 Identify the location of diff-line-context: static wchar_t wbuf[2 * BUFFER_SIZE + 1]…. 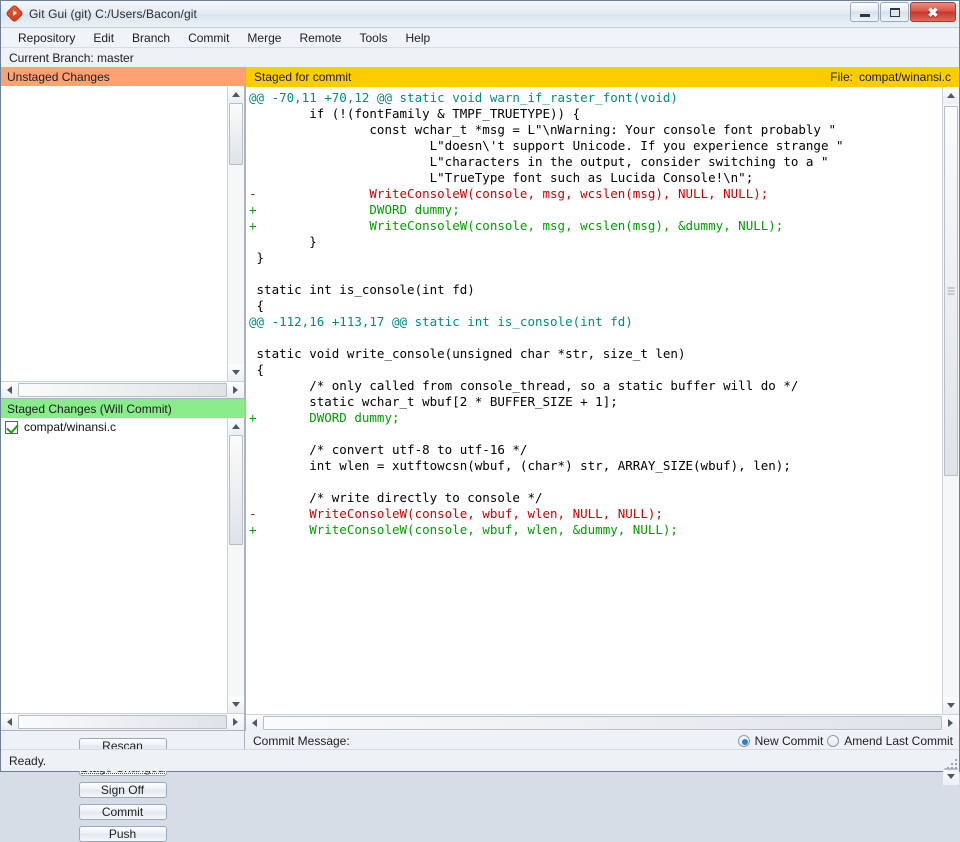
(433, 401).